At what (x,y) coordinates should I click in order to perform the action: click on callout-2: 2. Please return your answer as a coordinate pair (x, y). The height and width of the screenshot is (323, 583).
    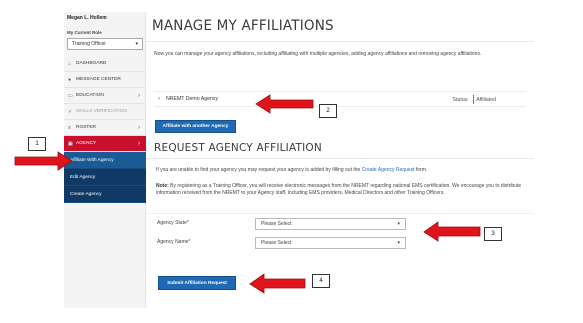
    Looking at the image, I should click on (328, 111).